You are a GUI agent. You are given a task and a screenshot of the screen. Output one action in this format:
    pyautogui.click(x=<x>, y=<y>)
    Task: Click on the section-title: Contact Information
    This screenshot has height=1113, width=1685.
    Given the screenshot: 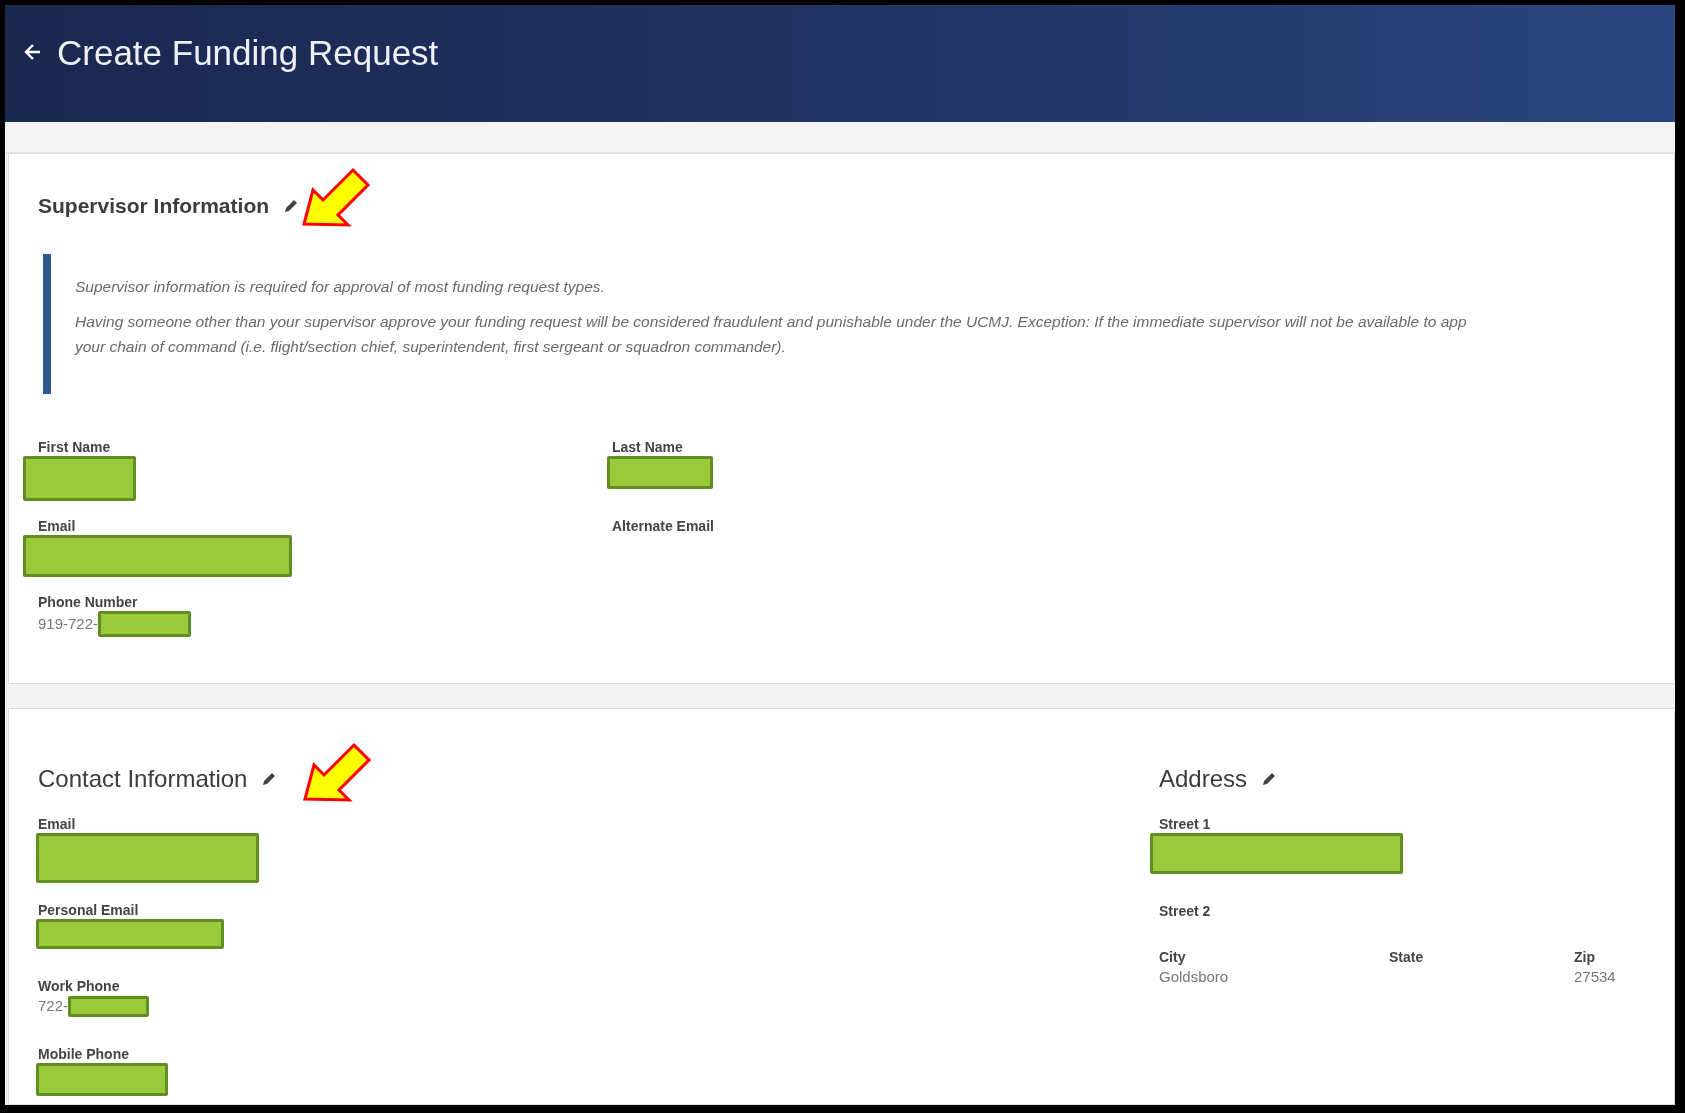 What is the action you would take?
    pyautogui.click(x=143, y=779)
    